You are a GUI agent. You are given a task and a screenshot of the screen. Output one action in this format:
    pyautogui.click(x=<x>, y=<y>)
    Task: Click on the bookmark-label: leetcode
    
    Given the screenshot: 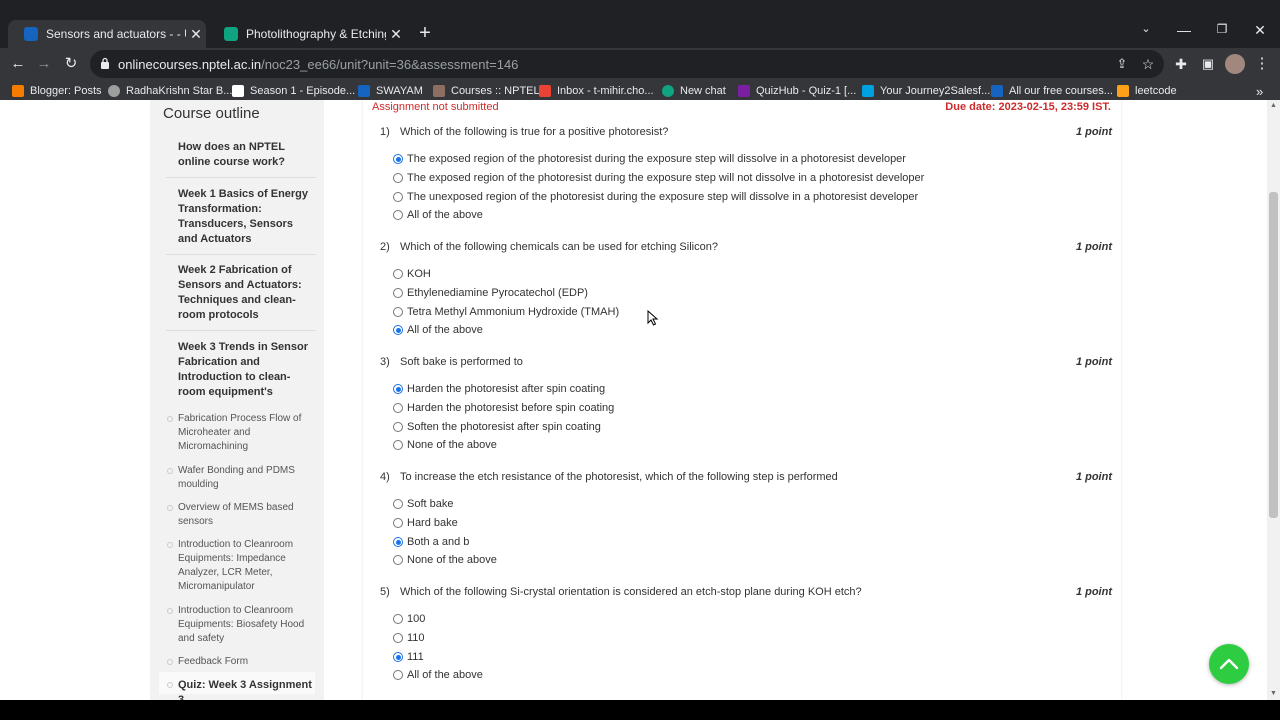 What is the action you would take?
    pyautogui.click(x=1156, y=91)
    